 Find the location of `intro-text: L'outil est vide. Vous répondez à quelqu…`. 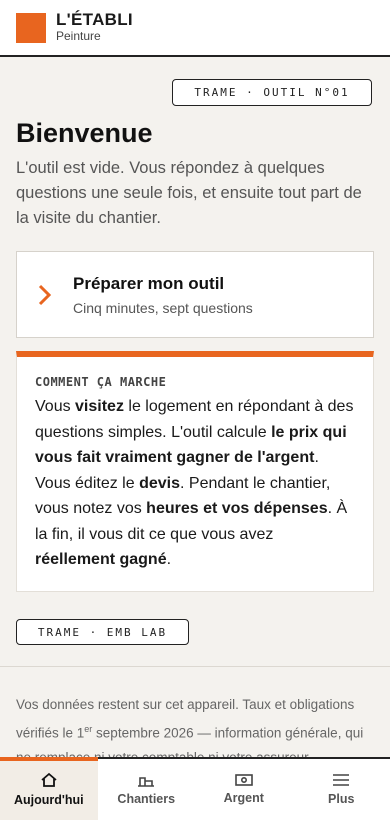

intro-text: L'outil est vide. Vous répondez à quelqu… is located at coordinates (189, 193).